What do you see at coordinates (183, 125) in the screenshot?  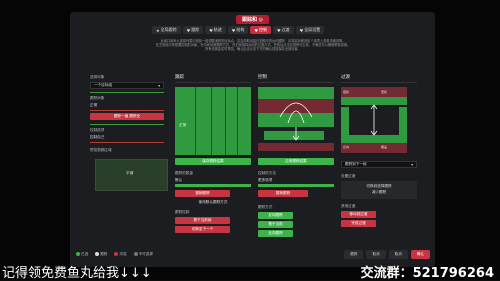 I see `tracking-block-label: 正常` at bounding box center [183, 125].